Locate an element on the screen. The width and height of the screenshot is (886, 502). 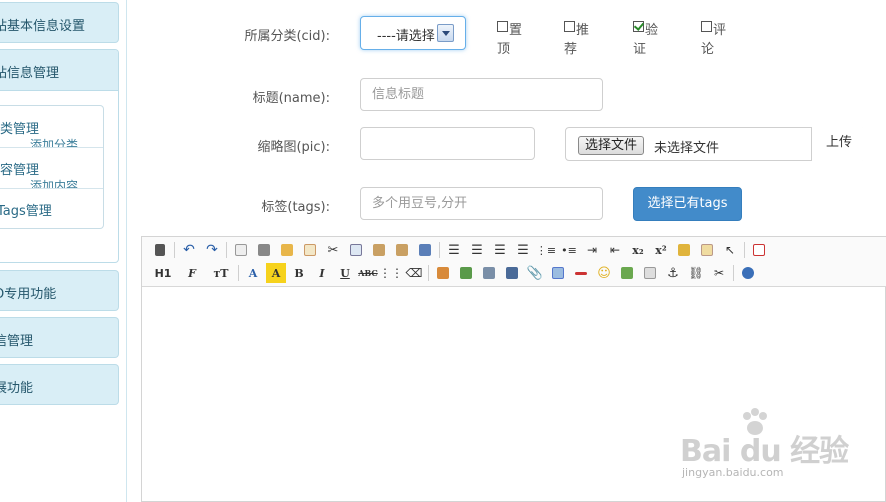
link-icon: ⛓ is located at coordinates (696, 273).